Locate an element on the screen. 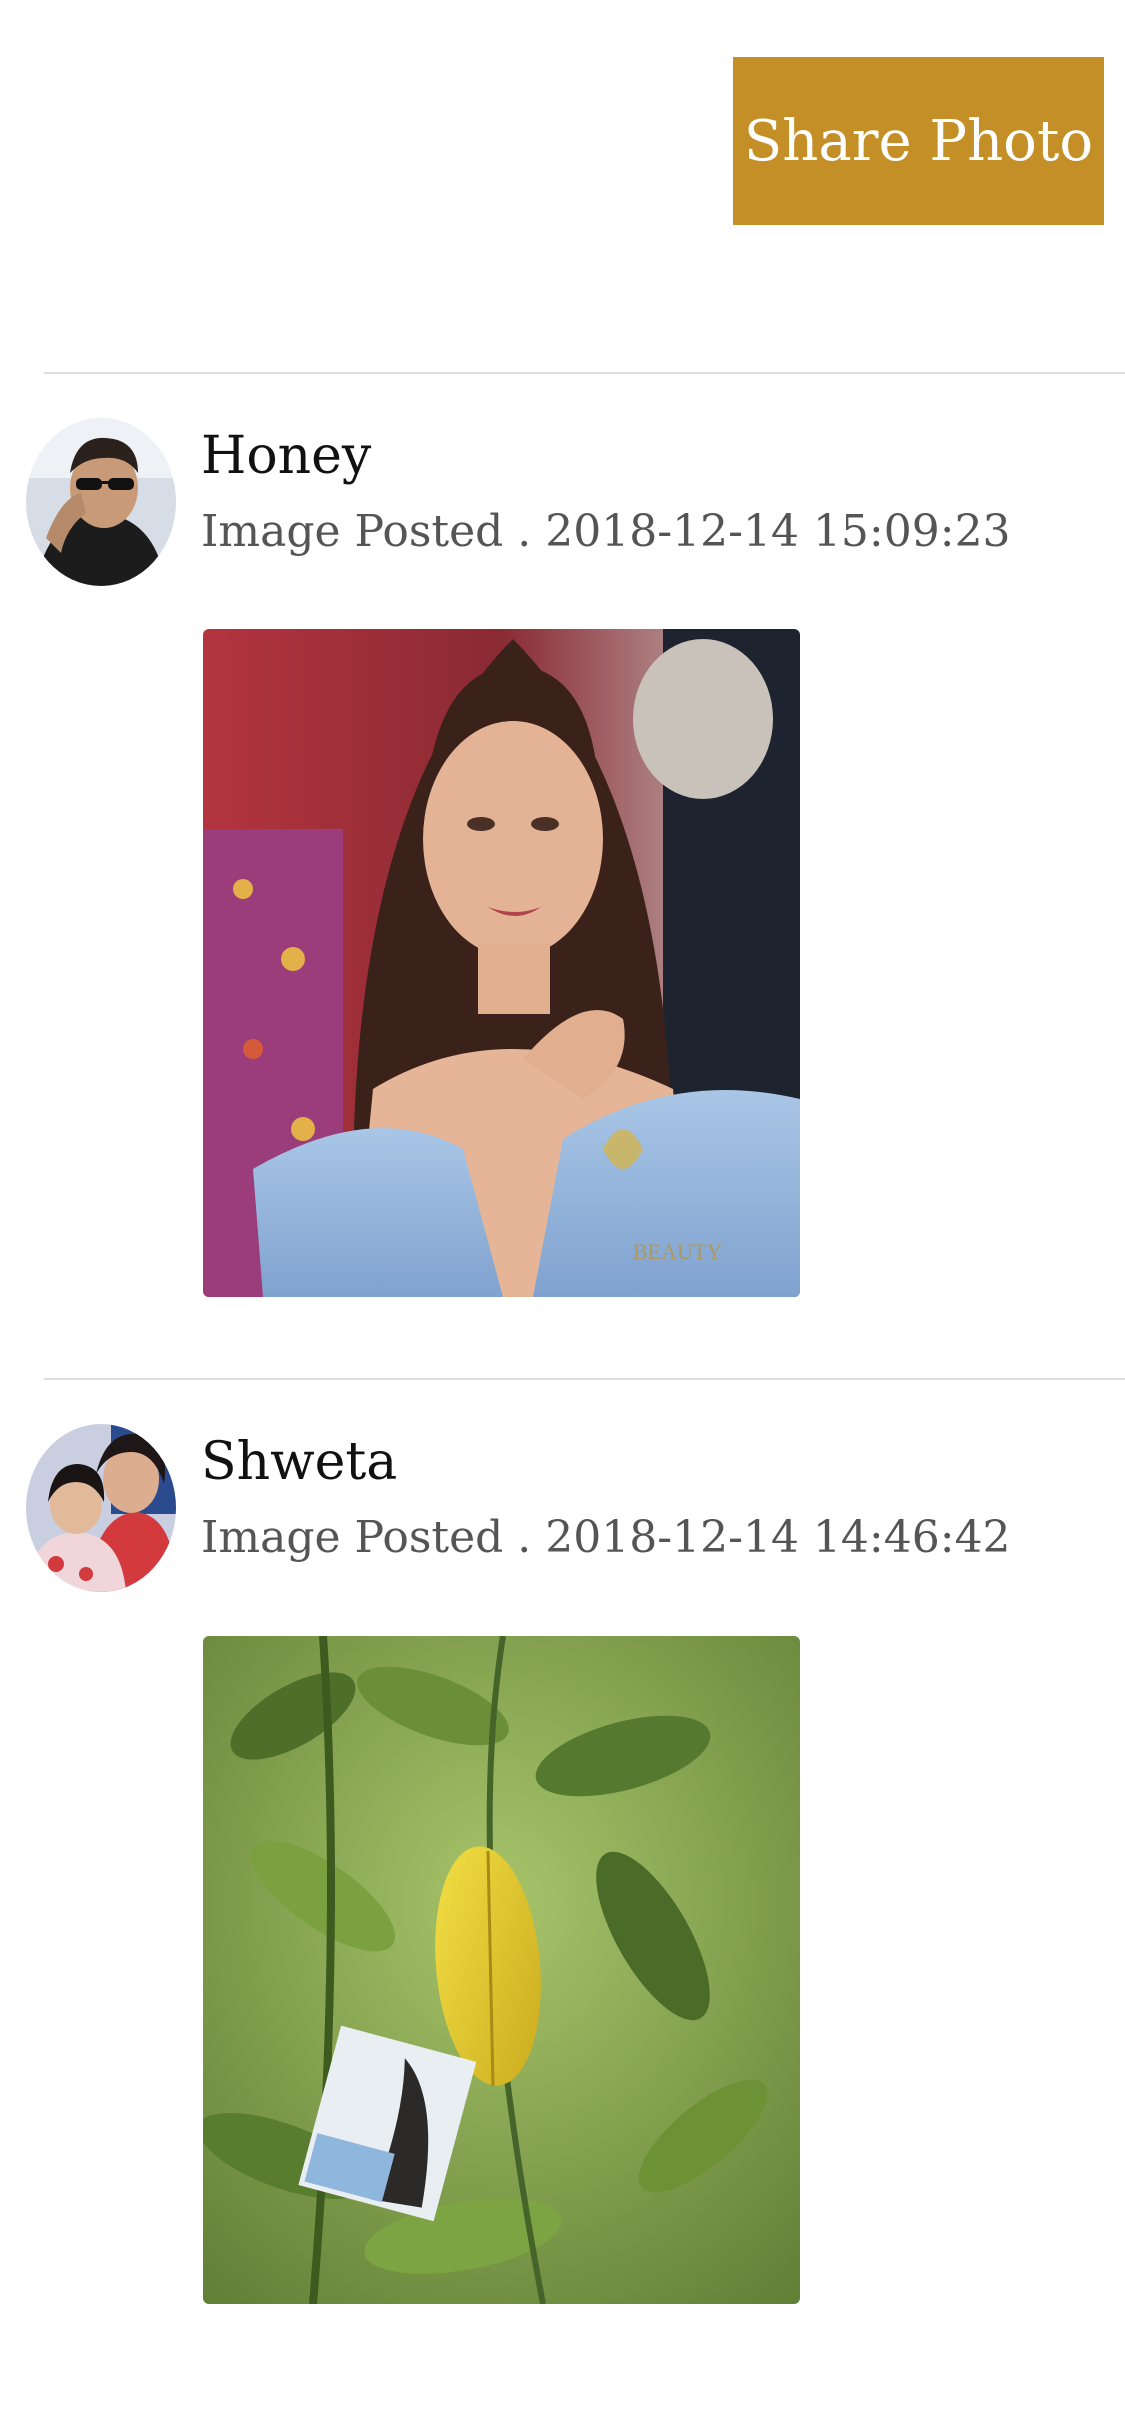 Image resolution: width=1125 pixels, height=2436 pixels. post-meta: Image Posted . 2018-12-14 15:09:23 is located at coordinates (606, 531).